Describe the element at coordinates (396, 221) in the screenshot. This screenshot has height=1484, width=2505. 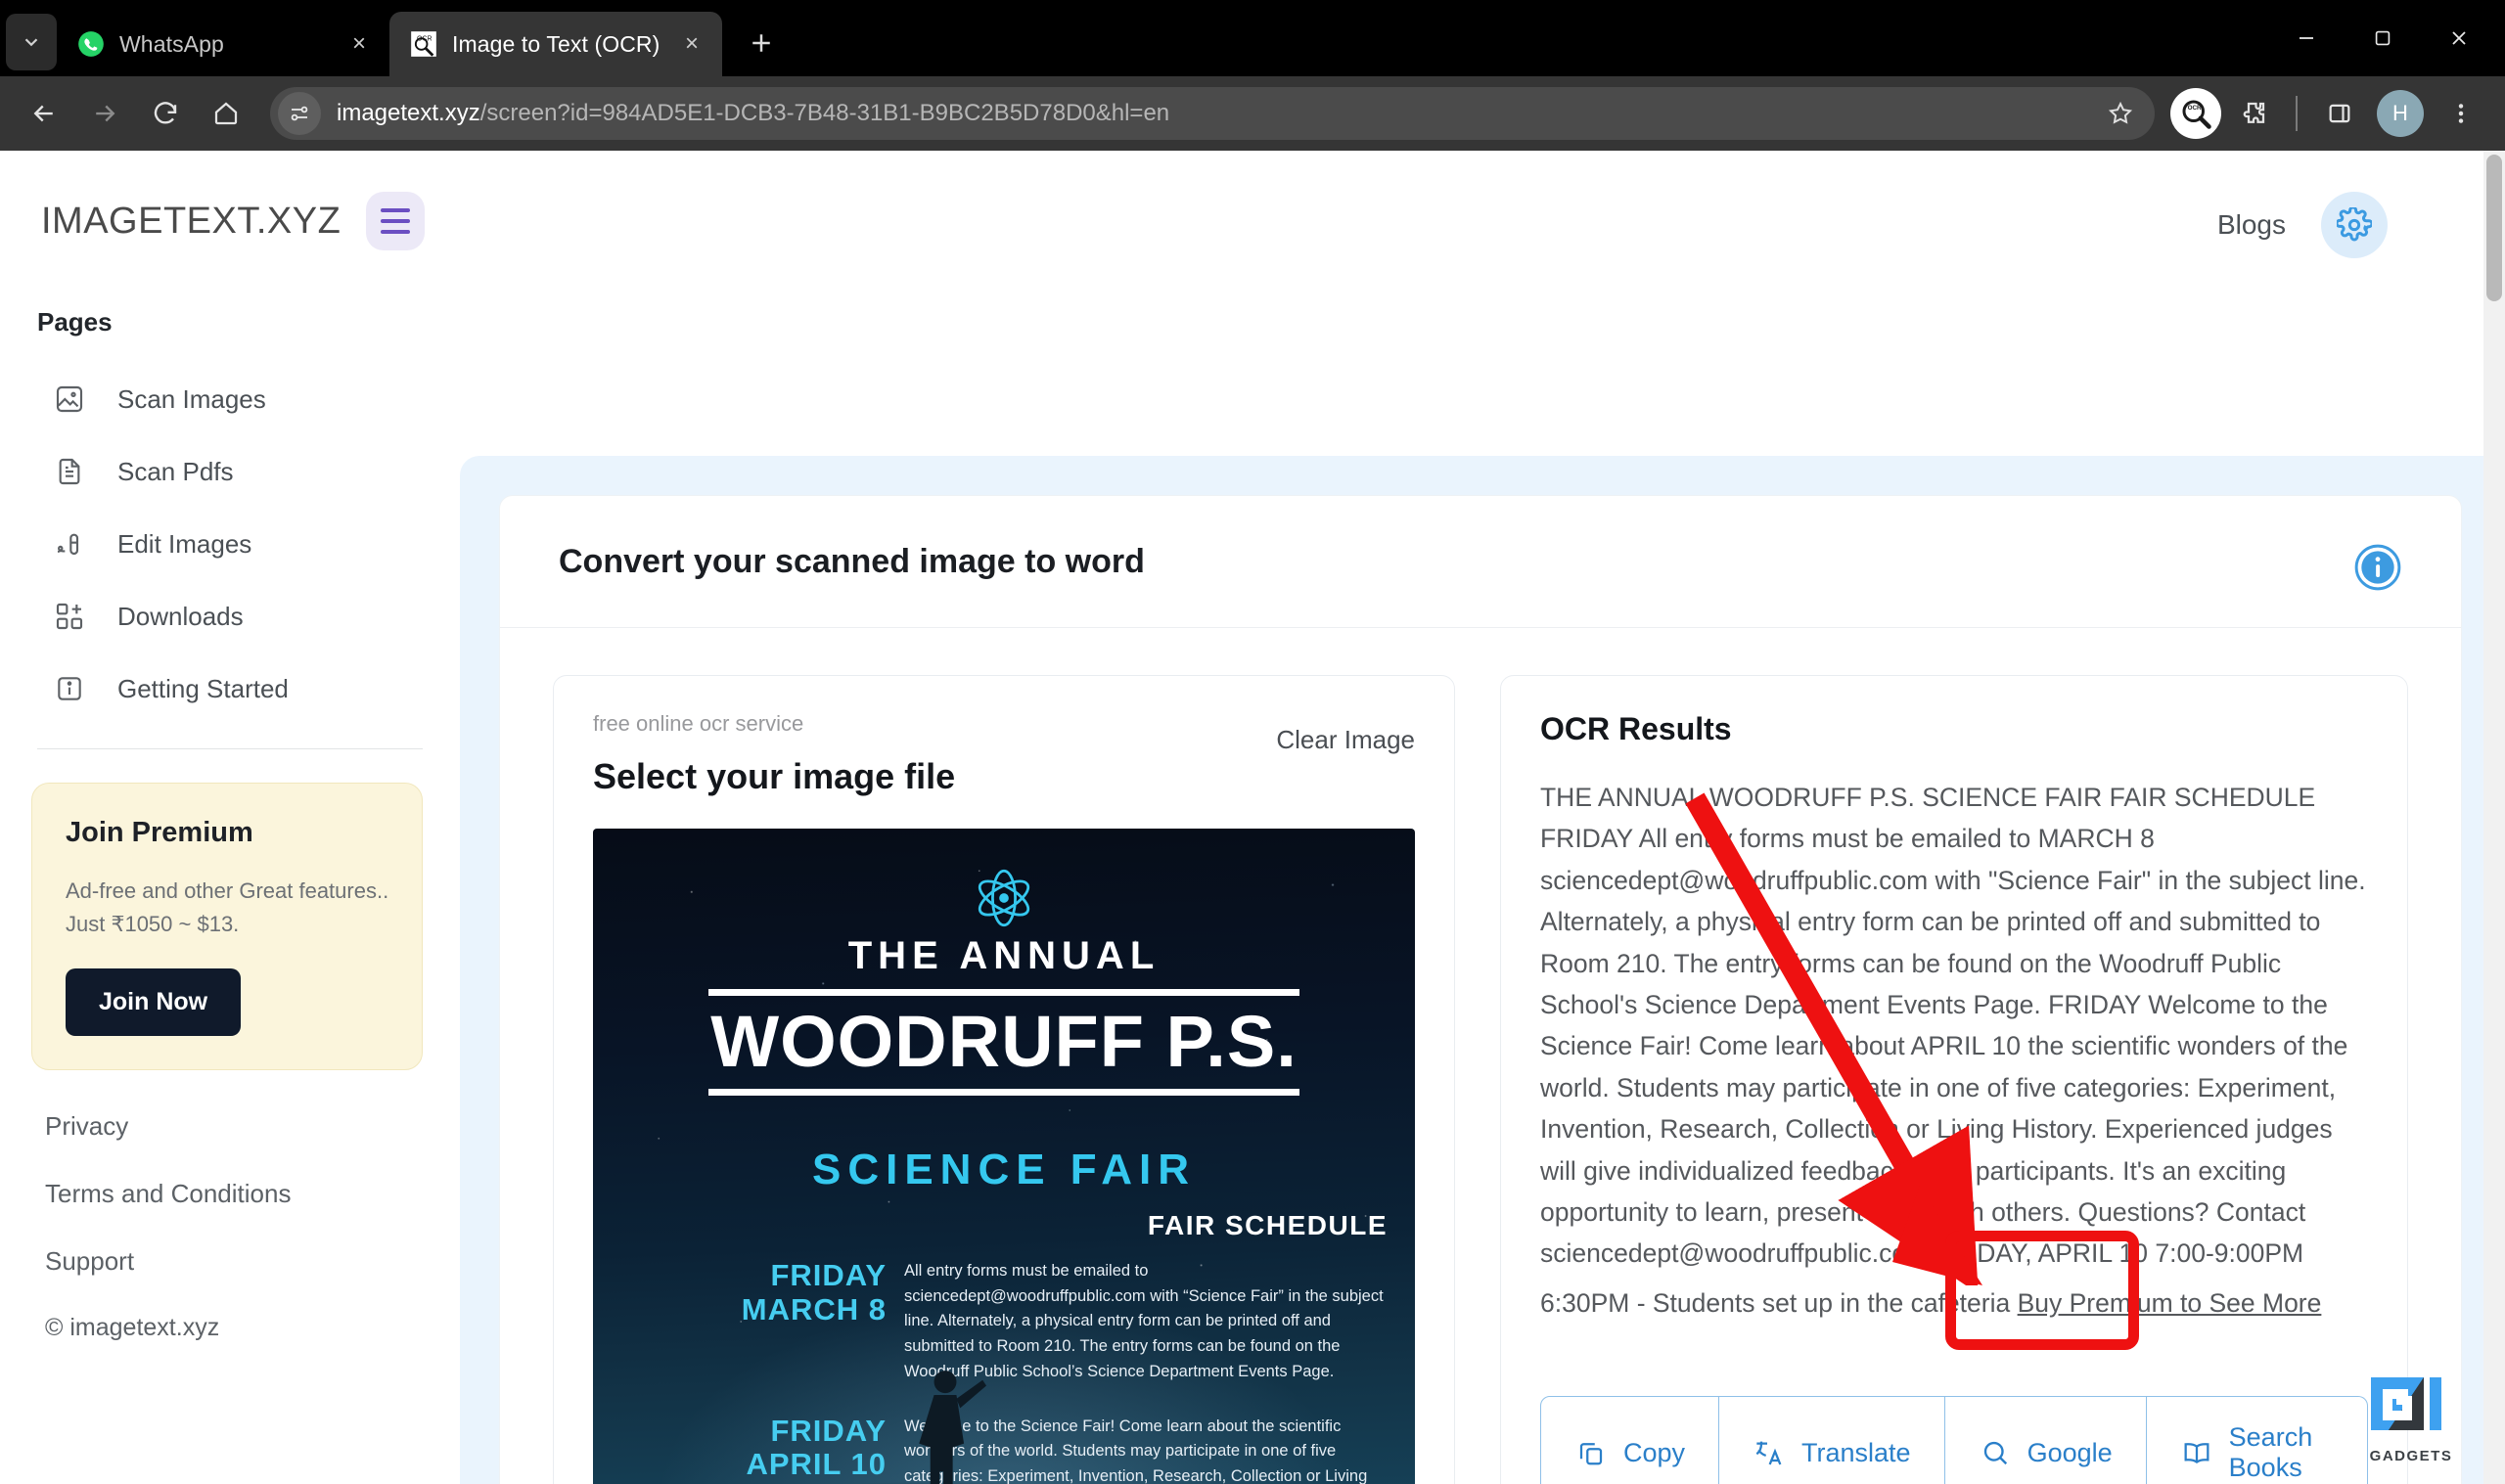
I see `hamburger-icon` at that location.